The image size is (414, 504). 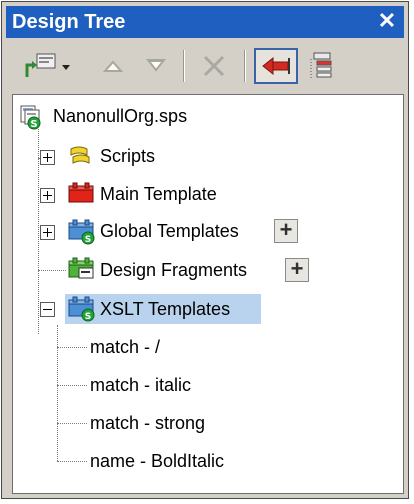 I want to click on xslt-templates-icon: S, so click(x=81, y=309).